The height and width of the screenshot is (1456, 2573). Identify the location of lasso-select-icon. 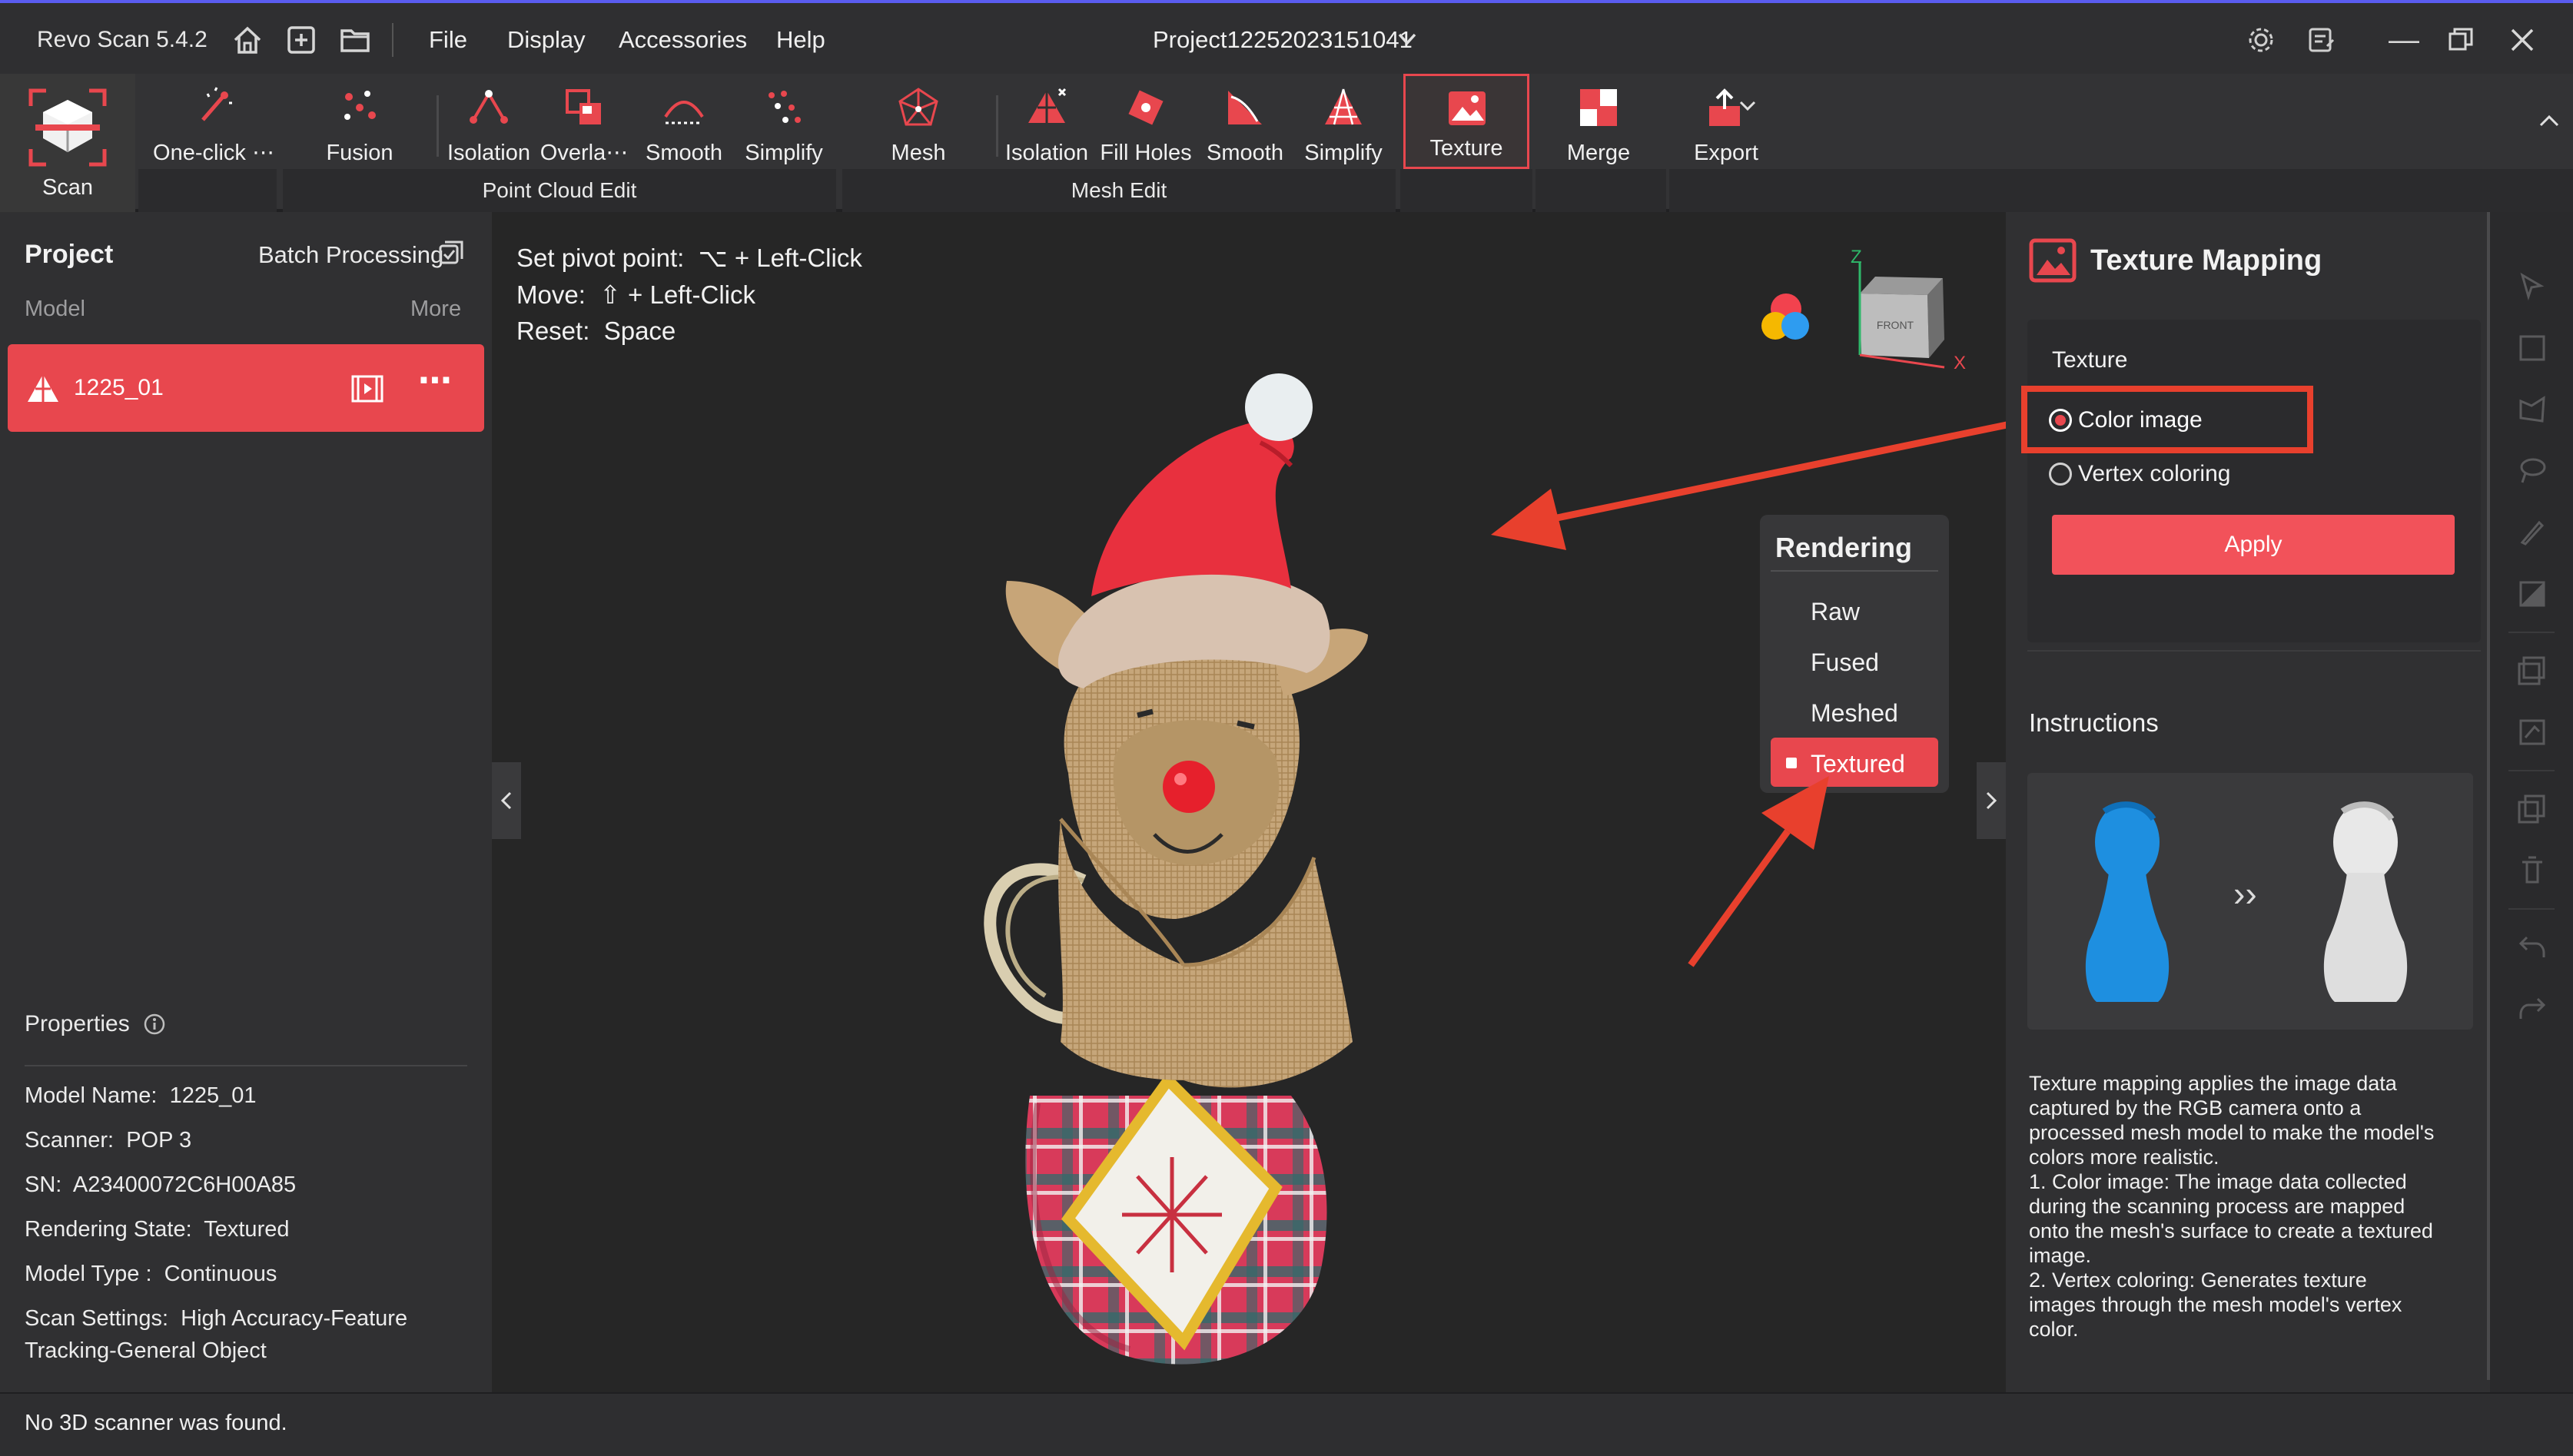
(2532, 471).